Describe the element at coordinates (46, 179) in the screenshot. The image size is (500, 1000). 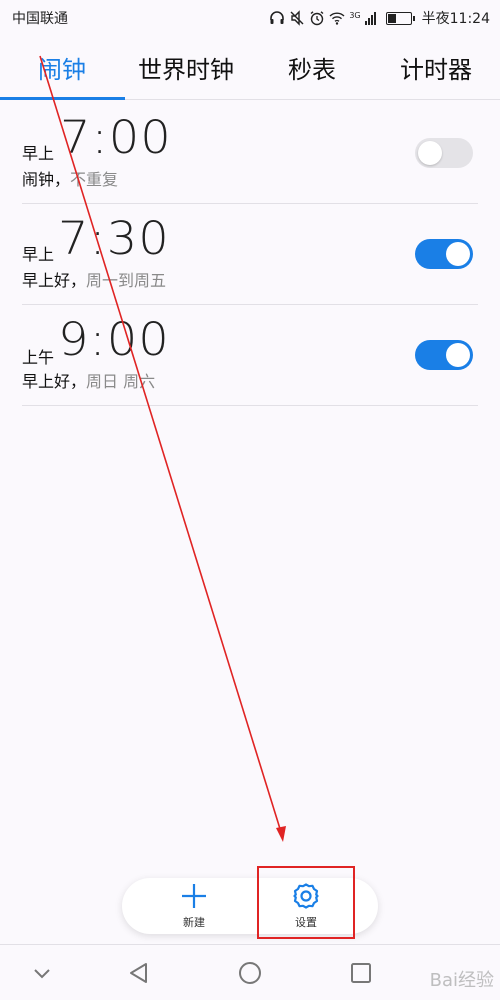
I see `alarm-label: 闹钟，` at that location.